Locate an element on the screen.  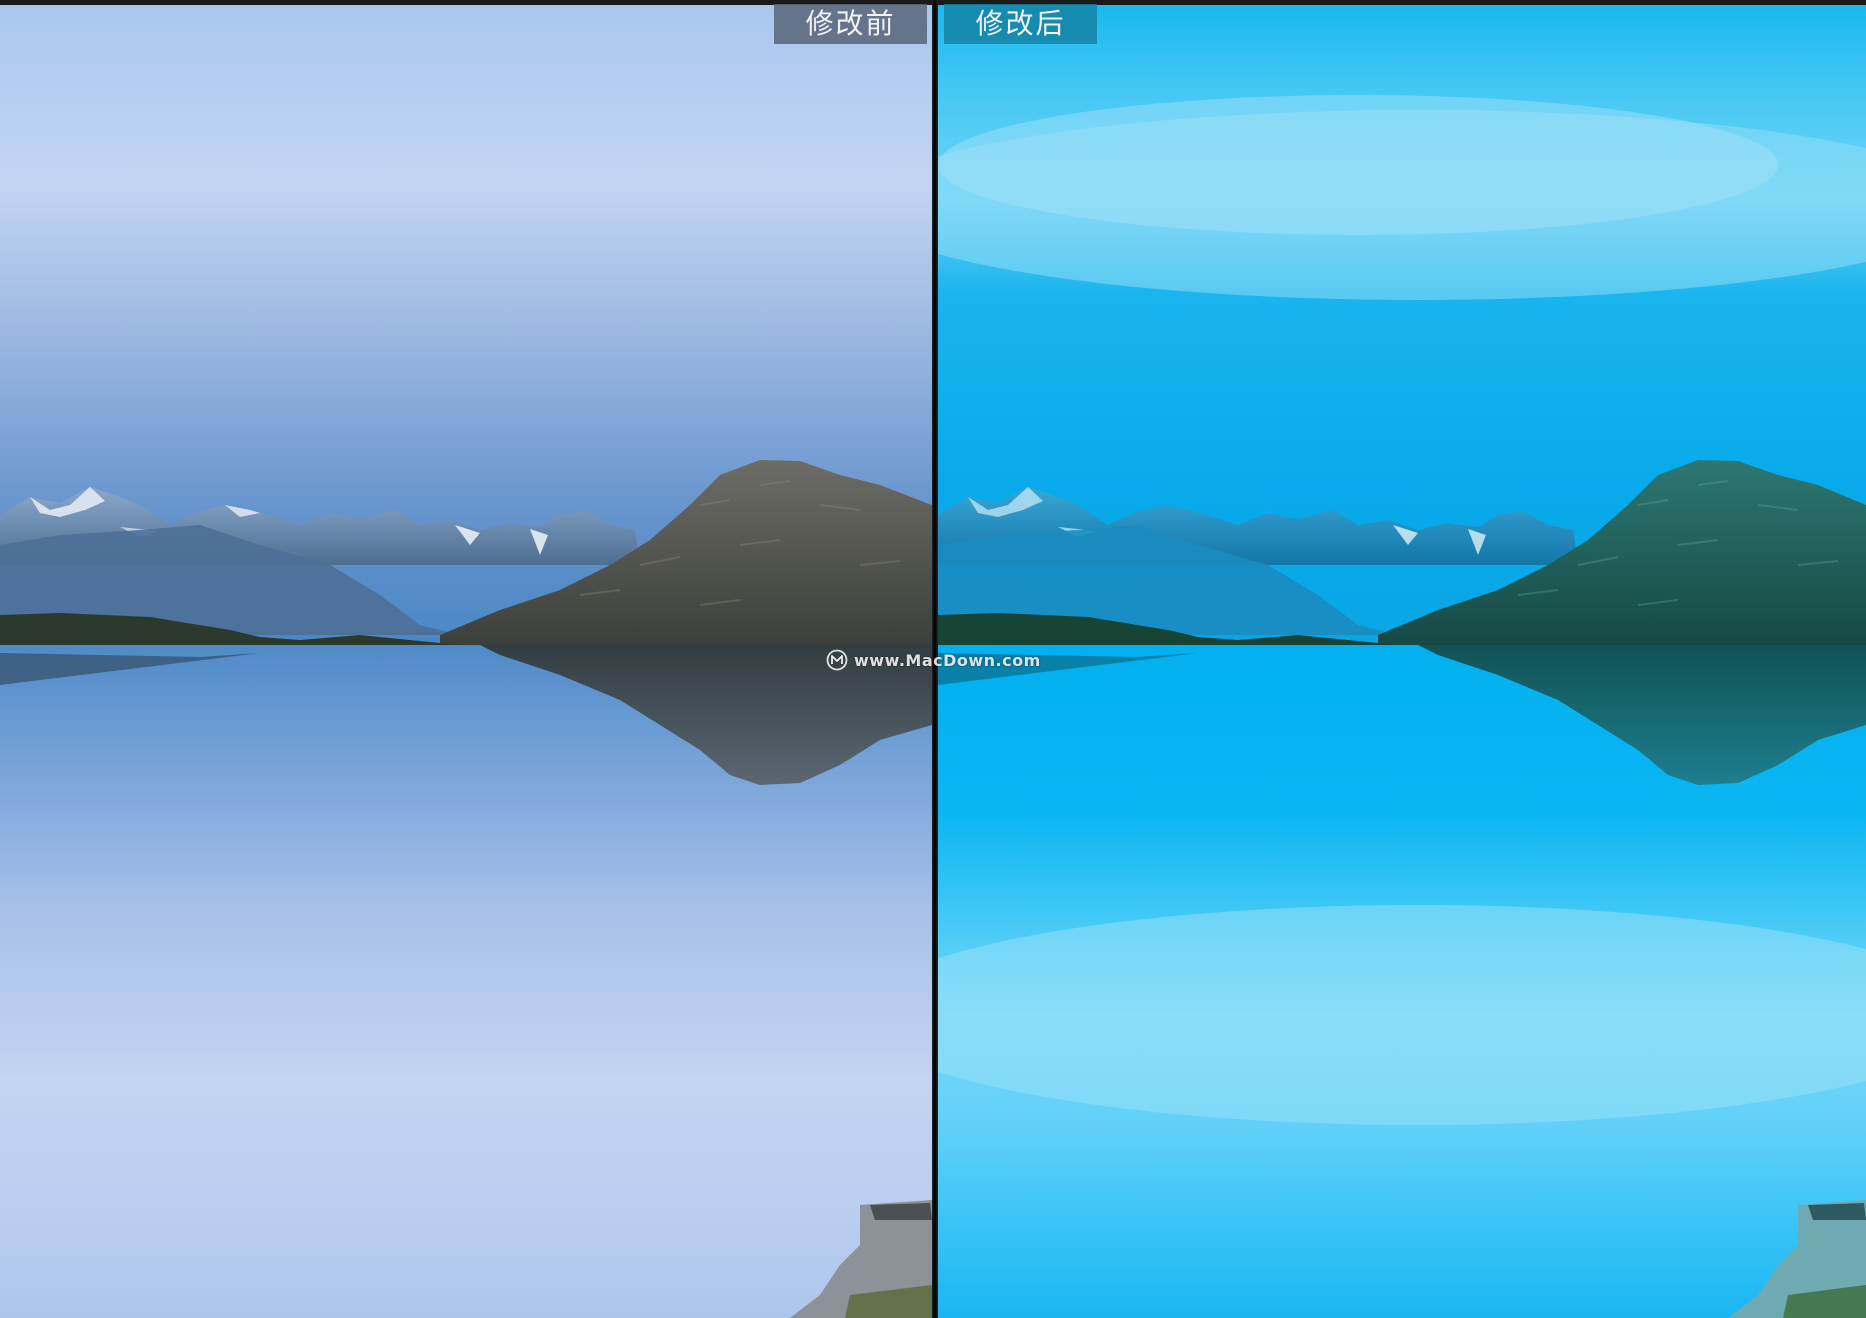
macdown-logo-icon is located at coordinates (837, 660).